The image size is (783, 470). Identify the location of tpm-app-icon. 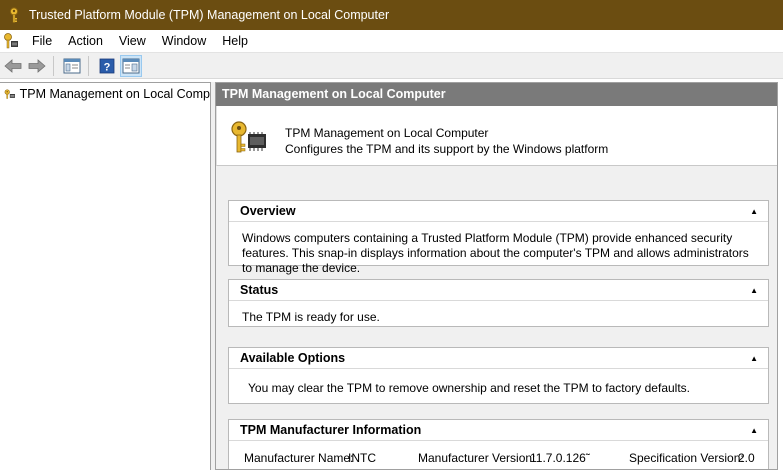
(11, 41).